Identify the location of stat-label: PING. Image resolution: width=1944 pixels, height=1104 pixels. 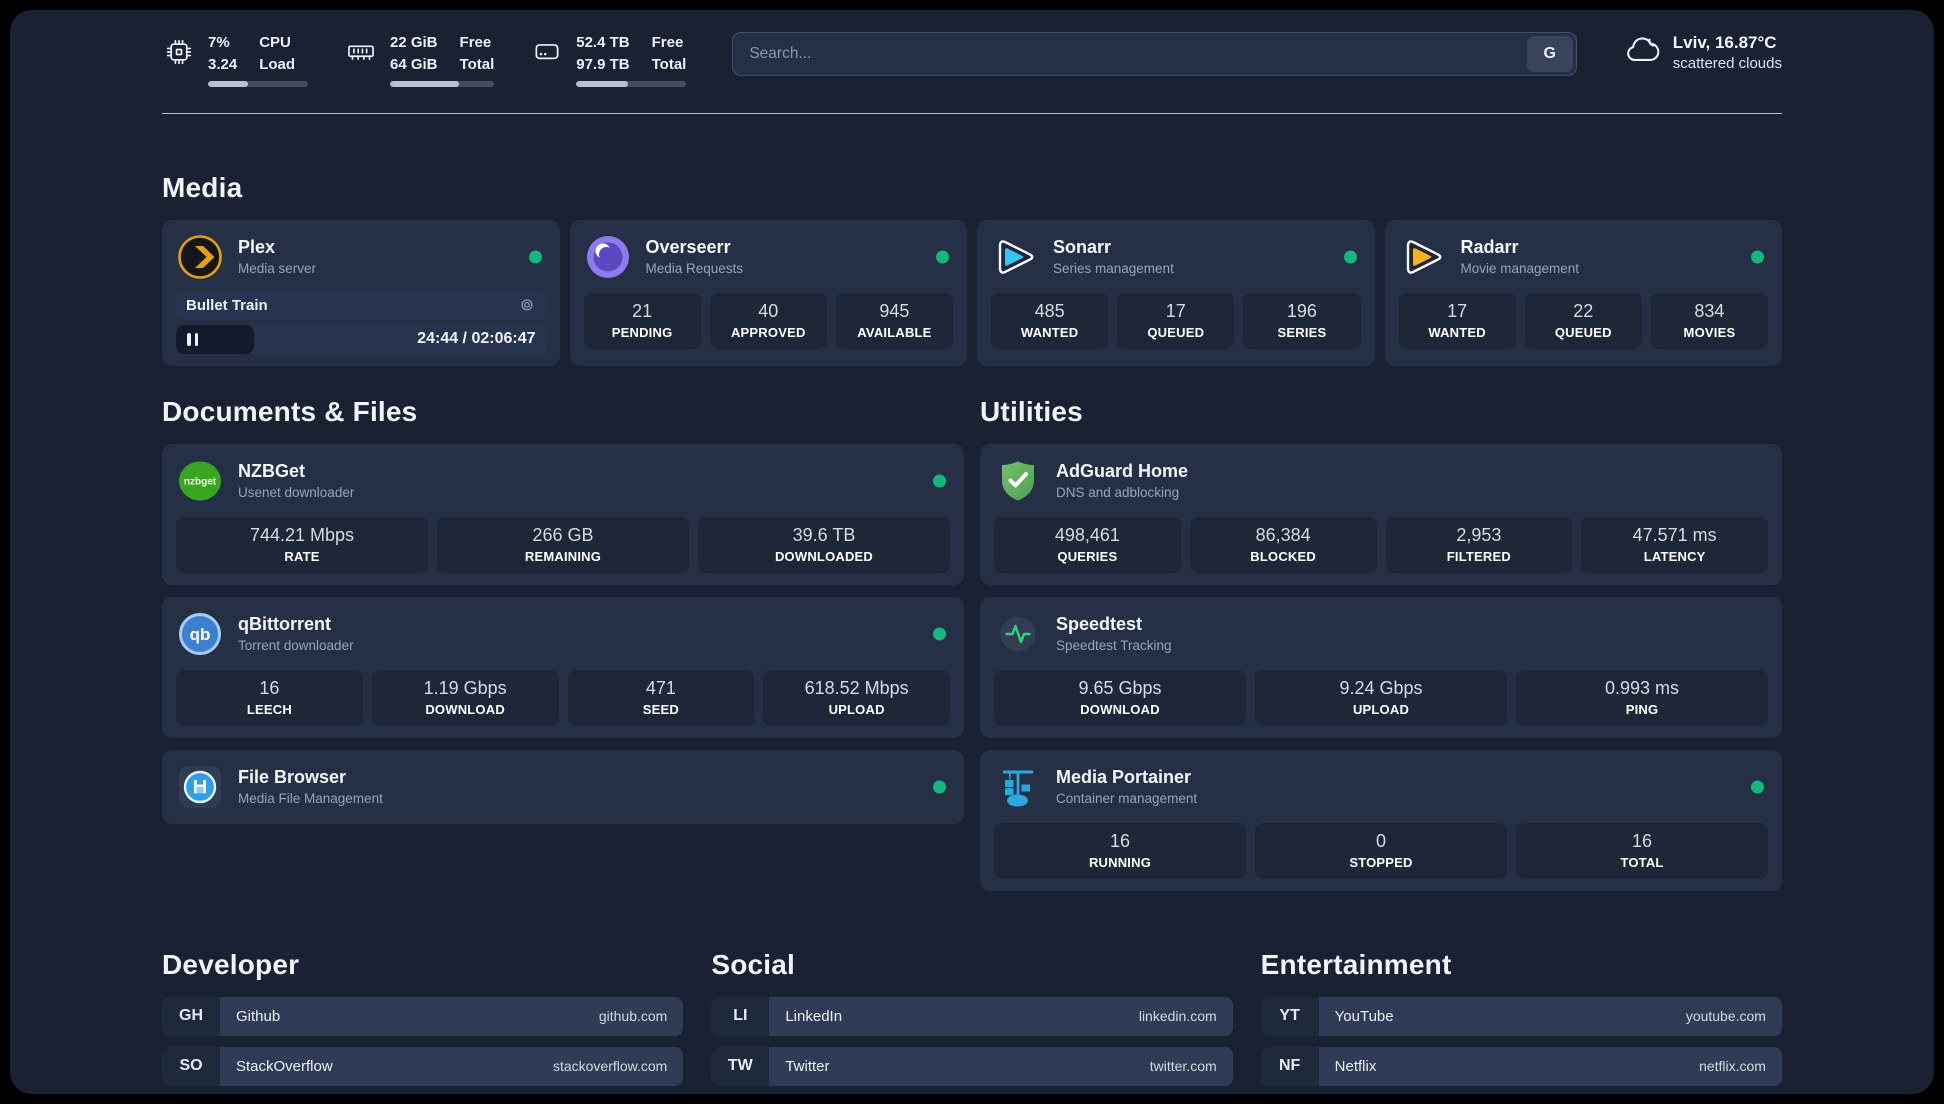
(1642, 709).